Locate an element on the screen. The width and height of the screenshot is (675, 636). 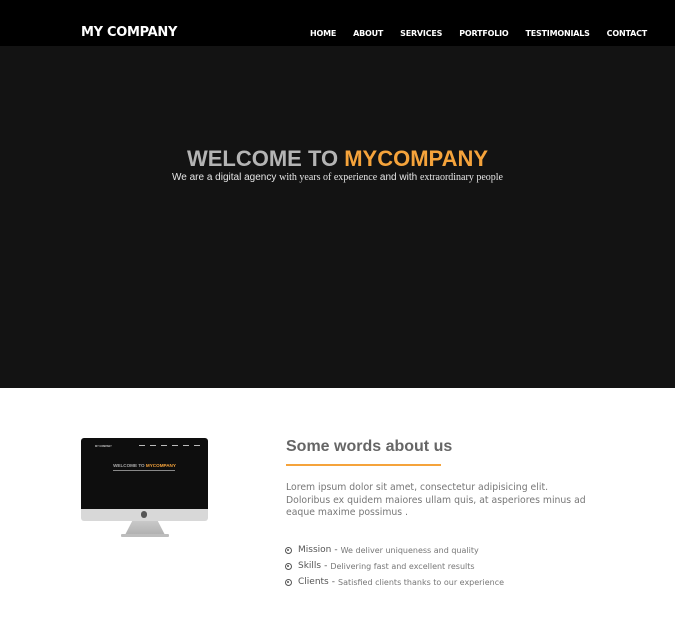
about-title: Some words about us is located at coordinates (369, 446).